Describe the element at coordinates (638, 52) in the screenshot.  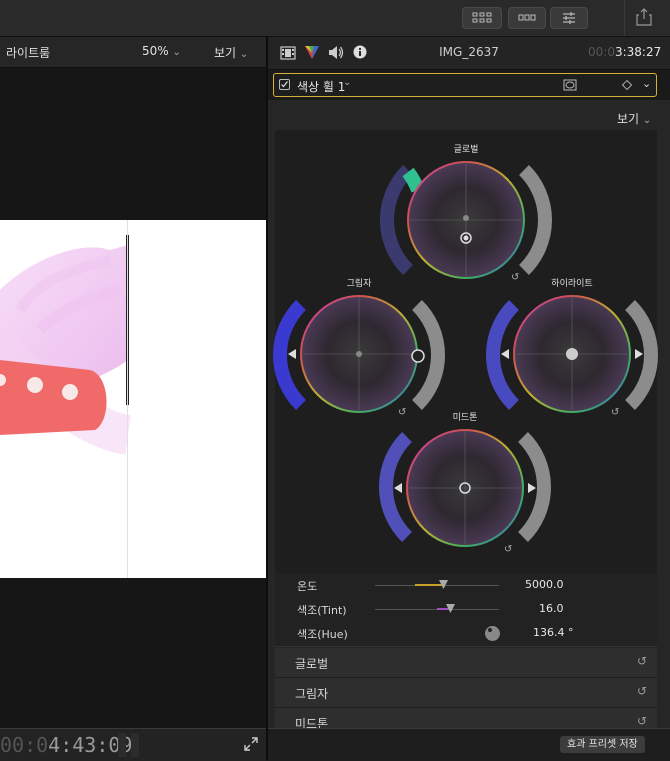
I see `clip-duration-value: 3:38:27` at that location.